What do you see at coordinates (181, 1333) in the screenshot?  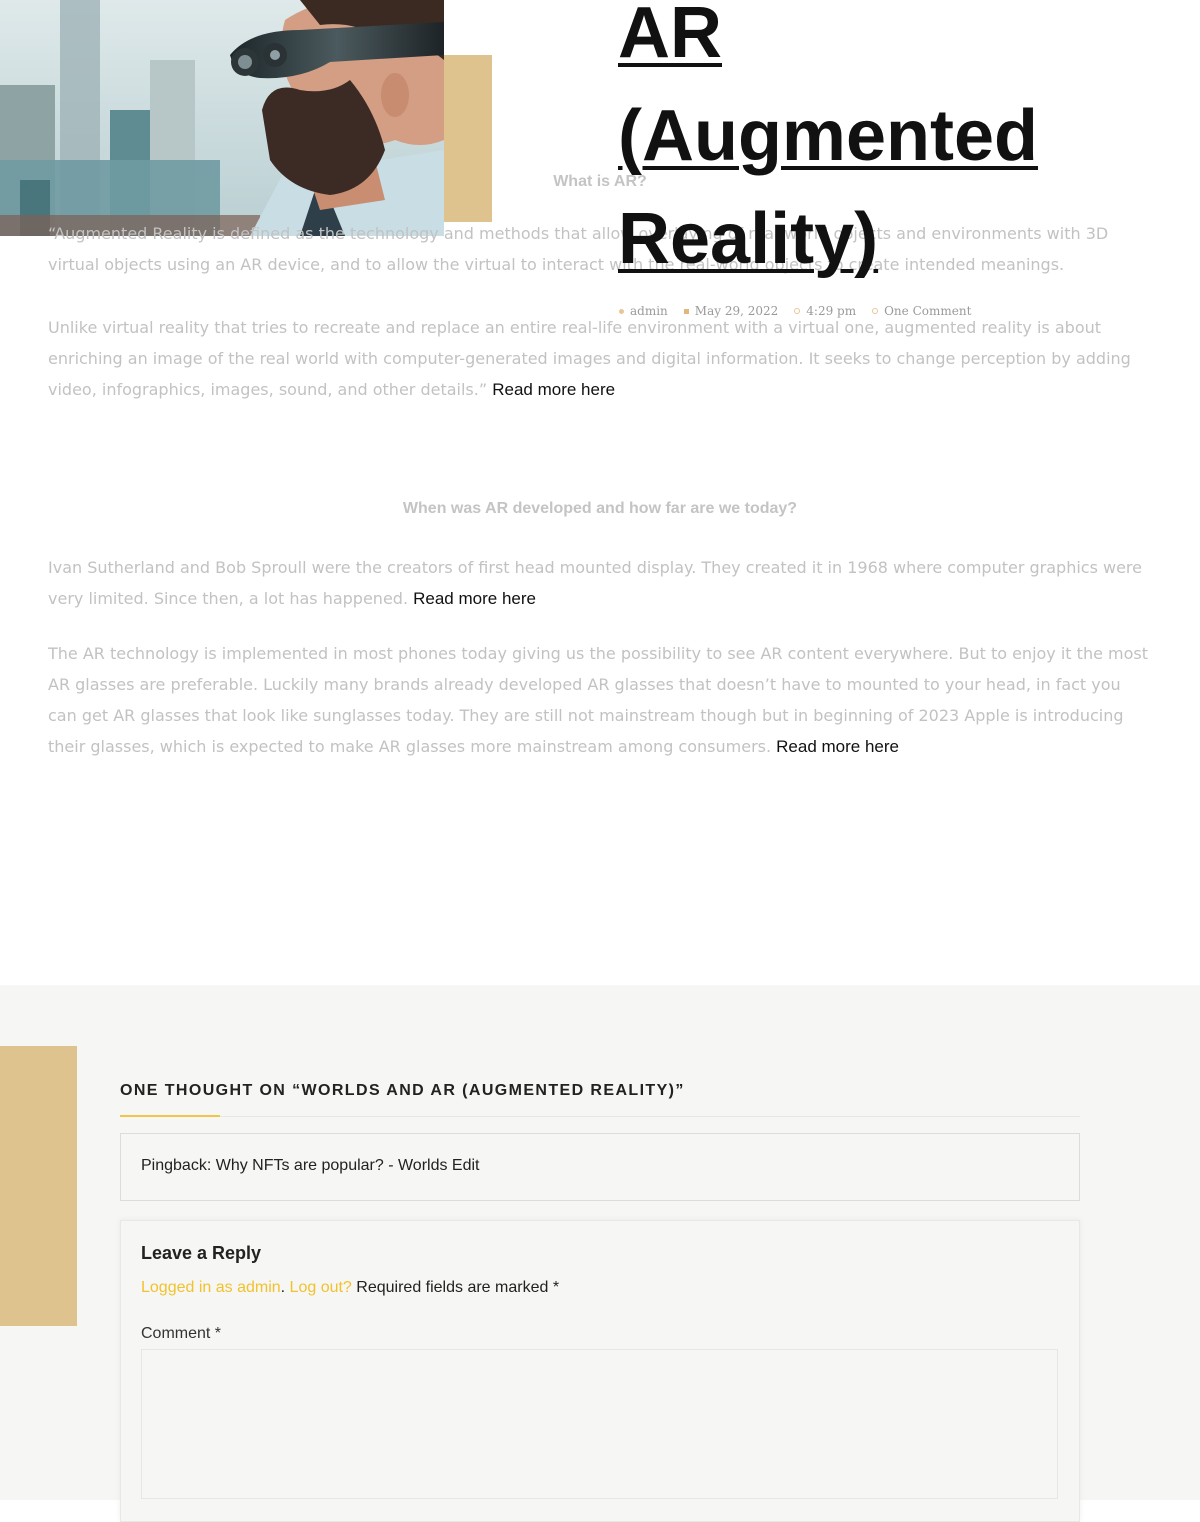 I see `comment-label: Comment *` at bounding box center [181, 1333].